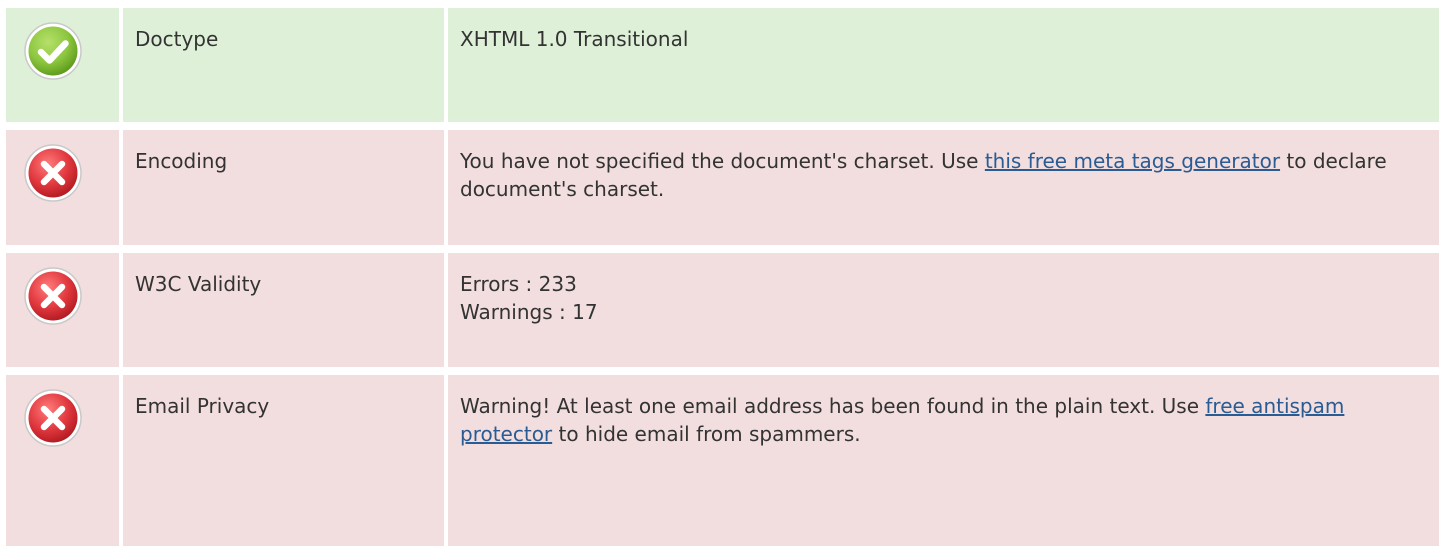 This screenshot has width=1443, height=546. I want to click on meta-tags-generator-link: this free meta tags generator, so click(1132, 161).